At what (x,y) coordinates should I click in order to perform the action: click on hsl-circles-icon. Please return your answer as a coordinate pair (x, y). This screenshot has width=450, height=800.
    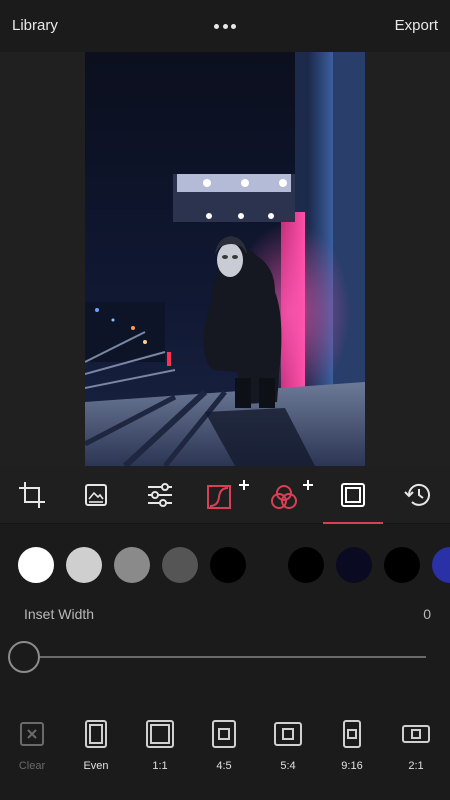
    Looking at the image, I should click on (292, 494).